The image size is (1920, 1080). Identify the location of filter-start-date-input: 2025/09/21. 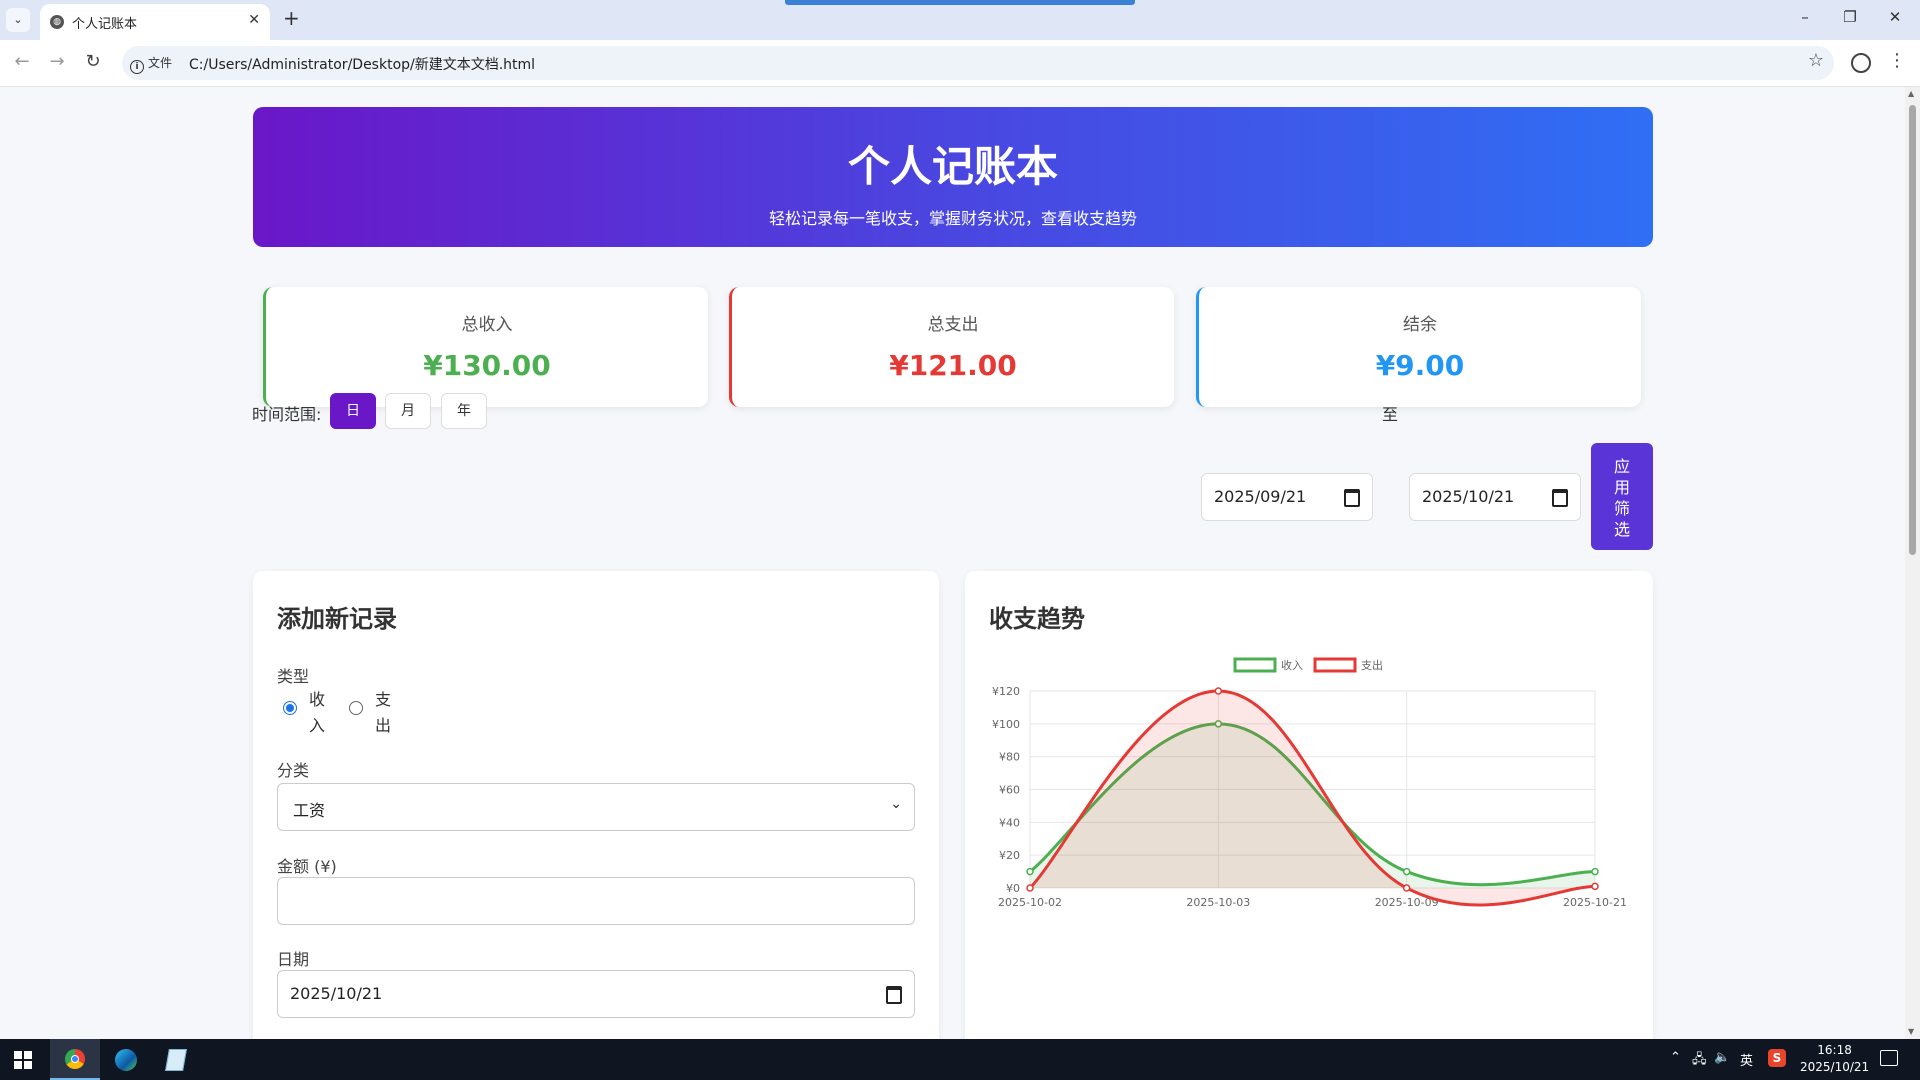
(1287, 497).